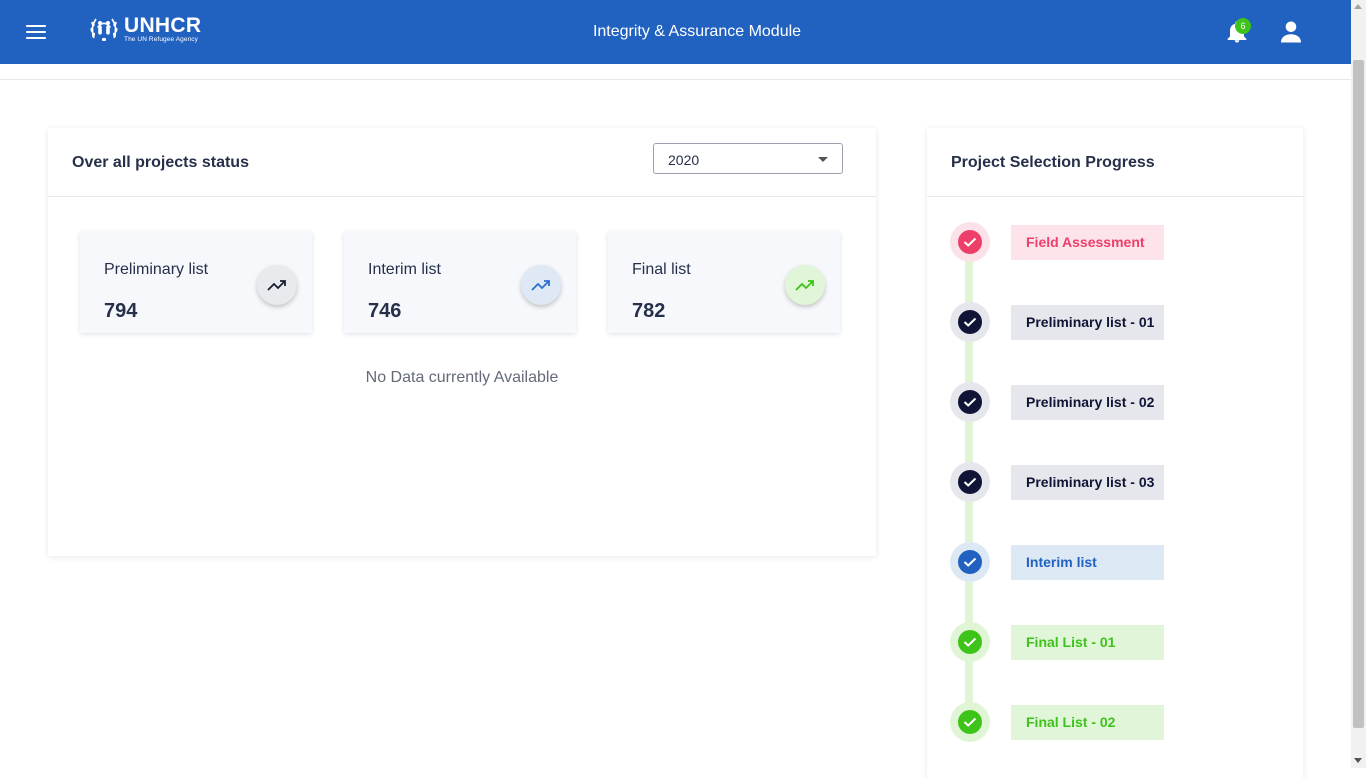  I want to click on stat-card-final: Final list 782, so click(724, 282).